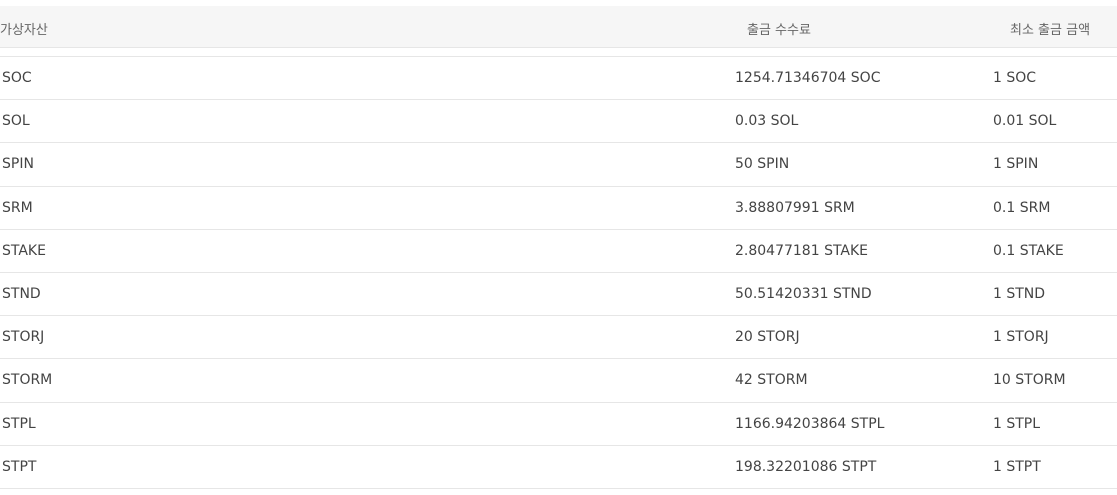 This screenshot has width=1117, height=495. Describe the element at coordinates (1016, 164) in the screenshot. I see `cell-min-withdrawal: 1 SPIN` at that location.